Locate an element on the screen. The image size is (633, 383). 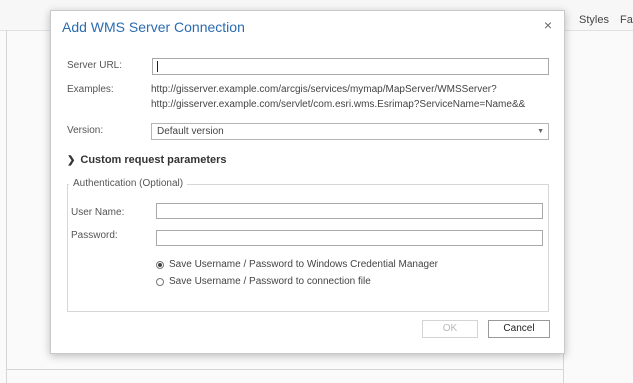
custom-request-parameters-label: Custom request parameters is located at coordinates (153, 160).